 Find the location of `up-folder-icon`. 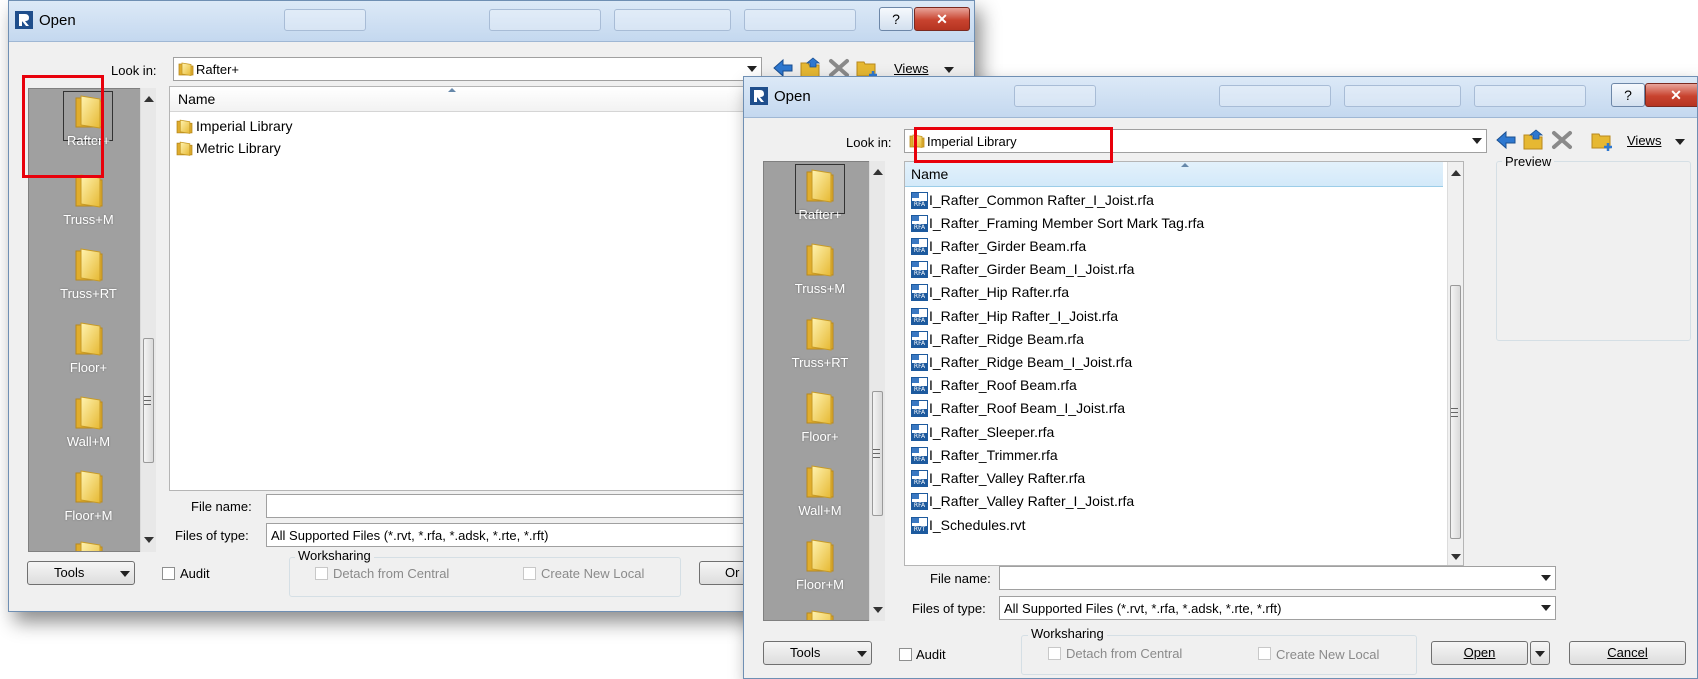

up-folder-icon is located at coordinates (1534, 140).